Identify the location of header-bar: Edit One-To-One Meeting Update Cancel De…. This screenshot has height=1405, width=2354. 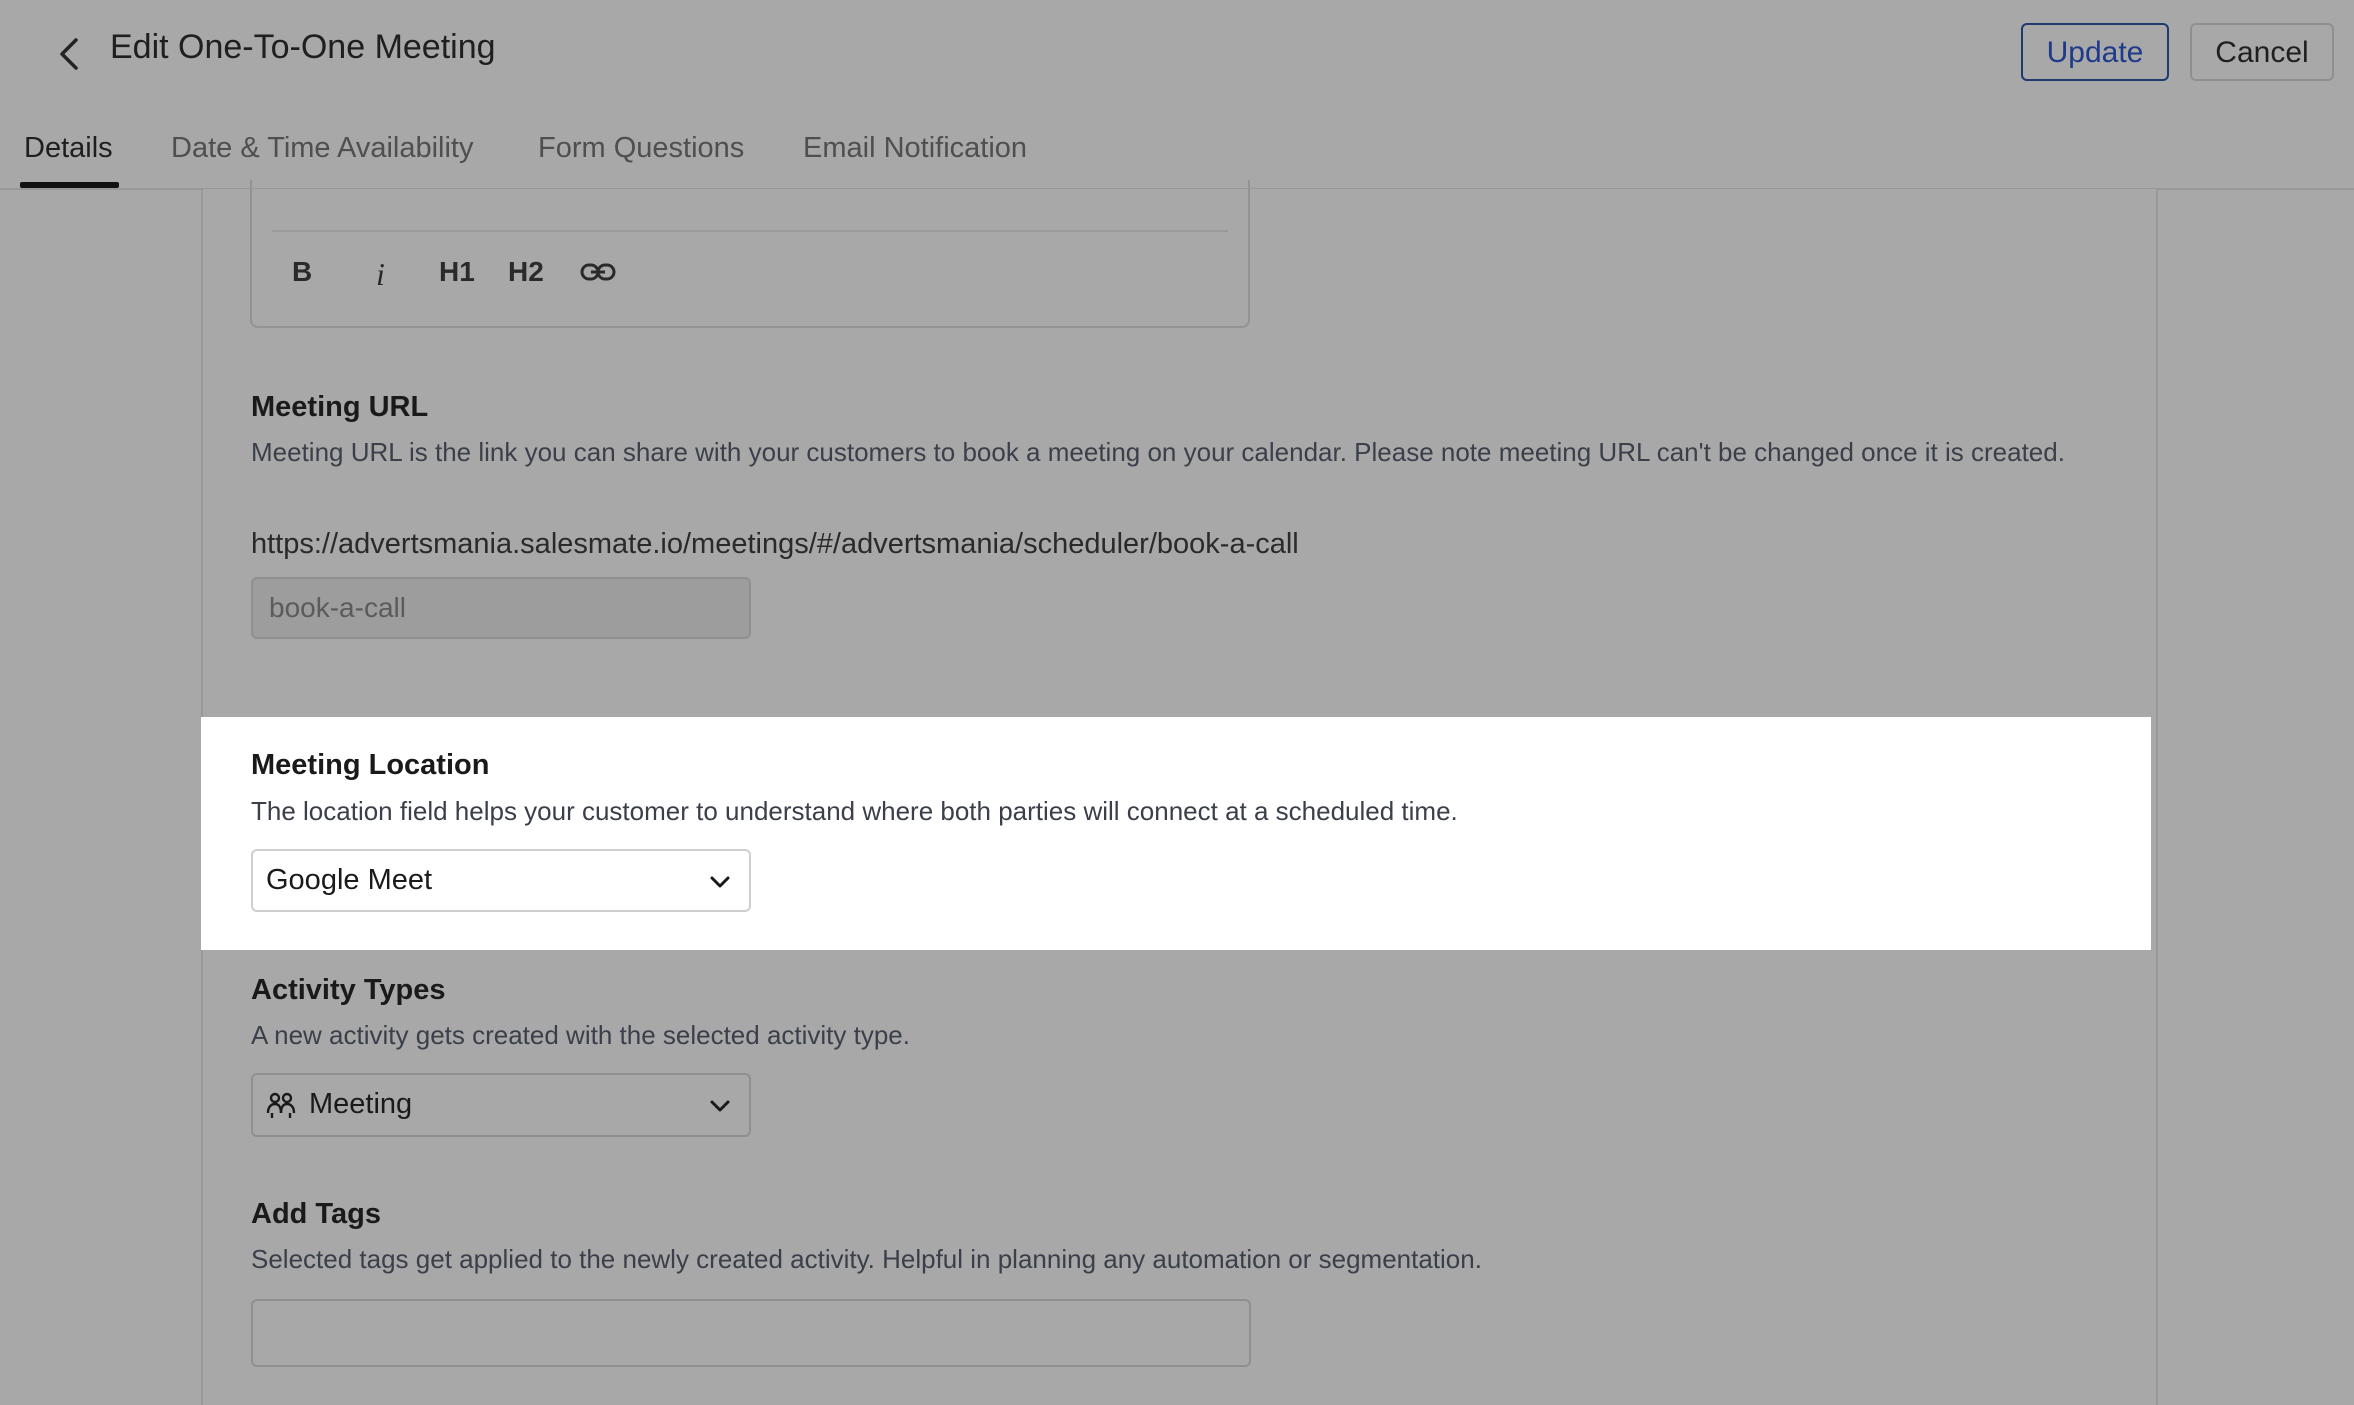
(1177, 95).